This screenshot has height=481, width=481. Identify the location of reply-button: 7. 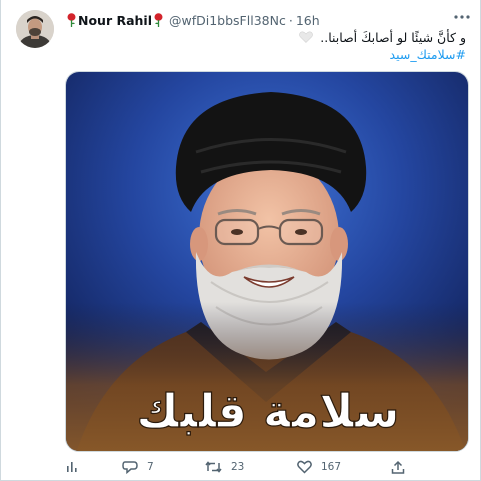
(138, 467).